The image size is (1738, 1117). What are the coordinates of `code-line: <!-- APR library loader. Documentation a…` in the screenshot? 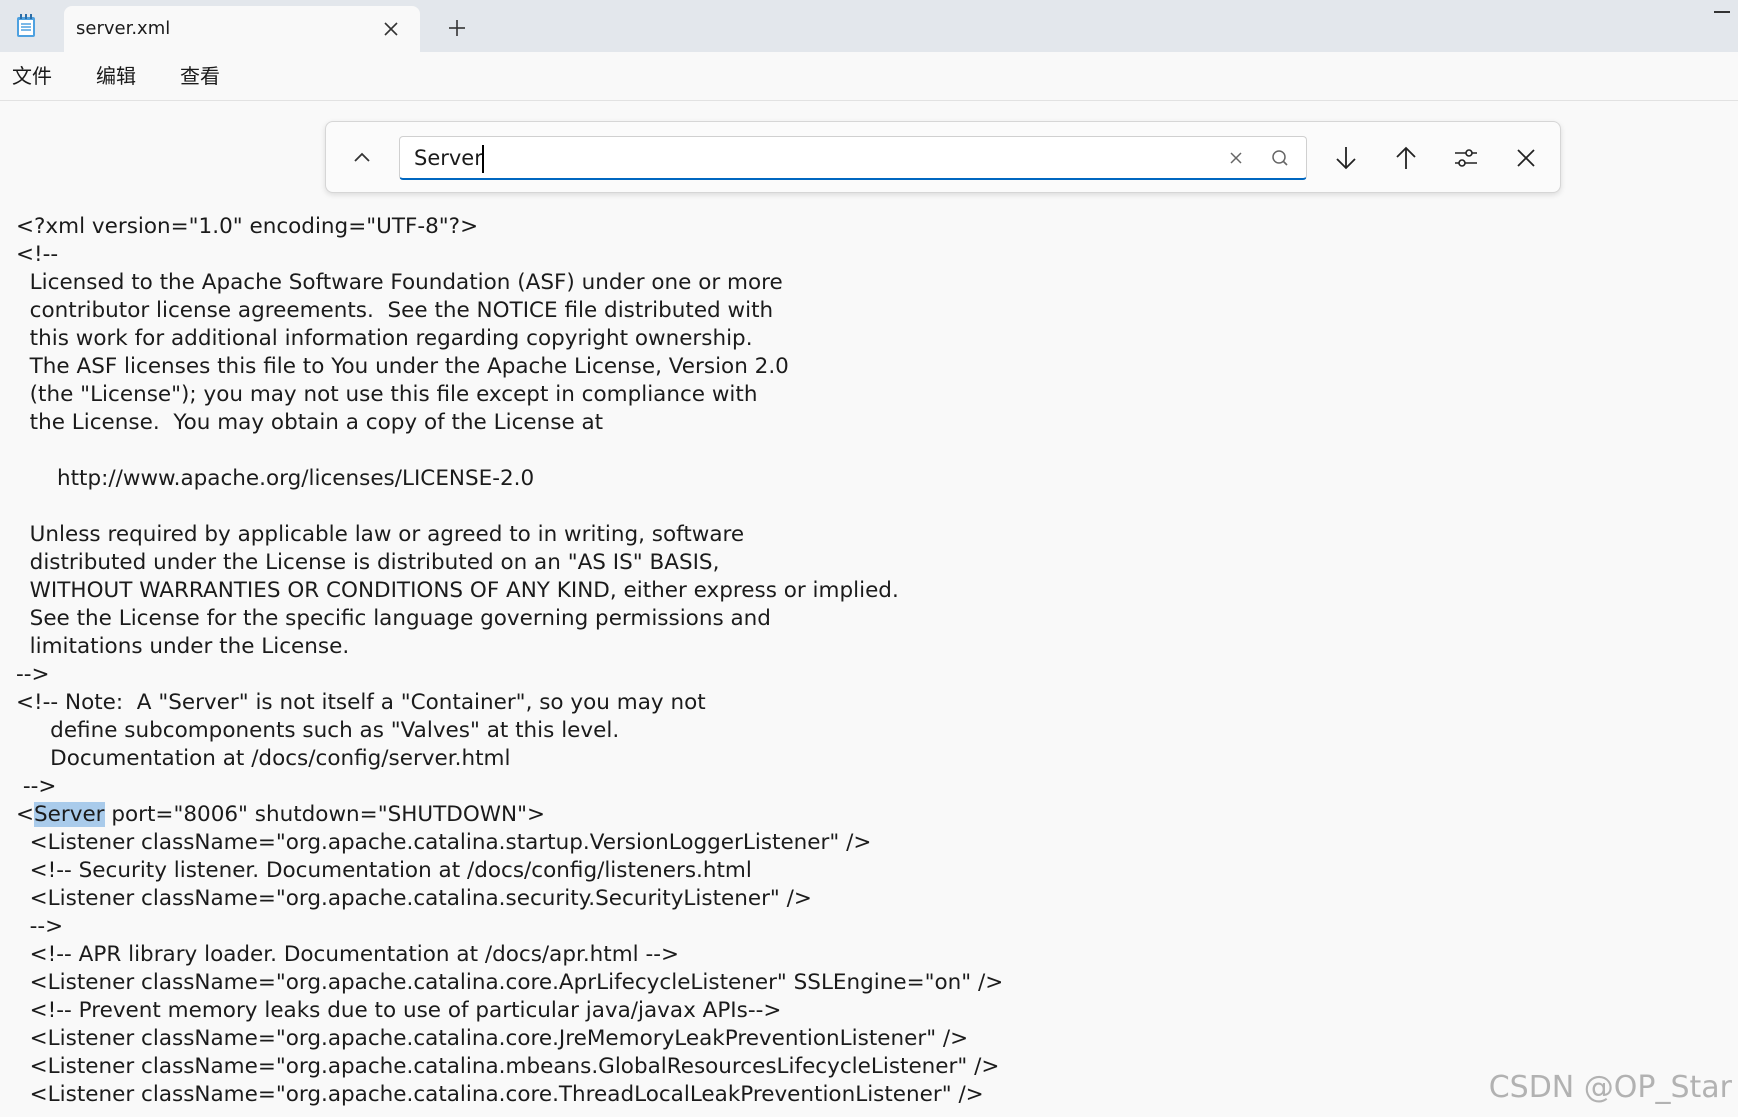 It's located at (348, 954).